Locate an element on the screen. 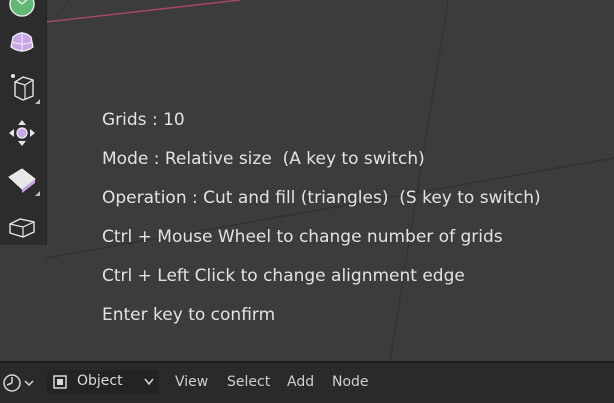  box-tool-icon is located at coordinates (22, 228).